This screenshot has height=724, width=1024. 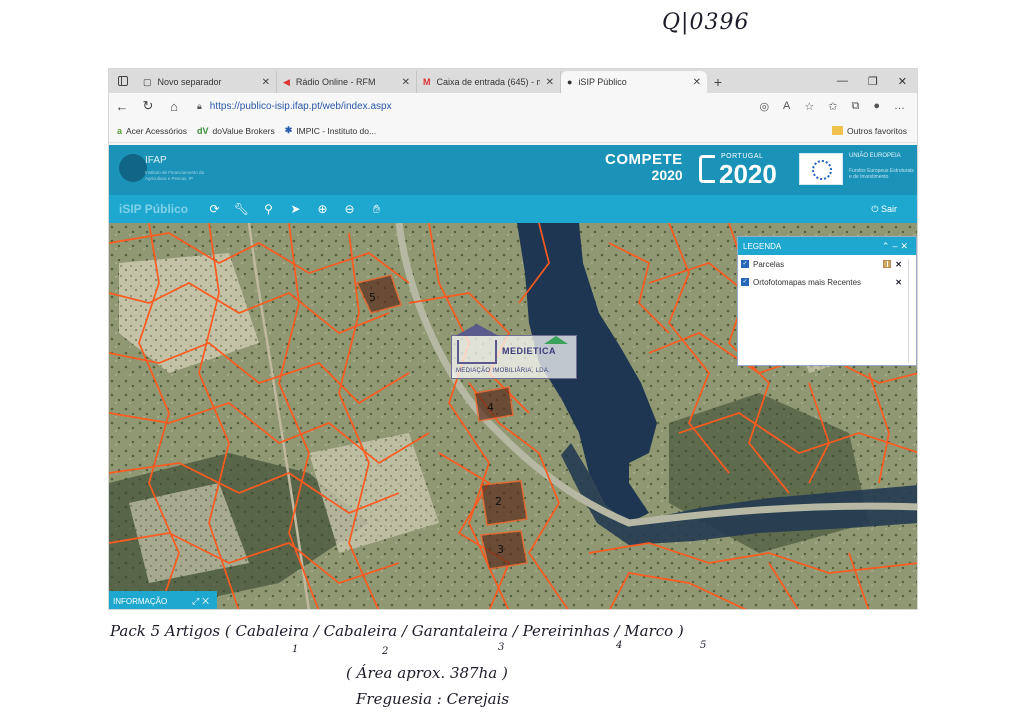 I want to click on legend-item-parcelas: ✓ Parcelas ✕, so click(x=827, y=264).